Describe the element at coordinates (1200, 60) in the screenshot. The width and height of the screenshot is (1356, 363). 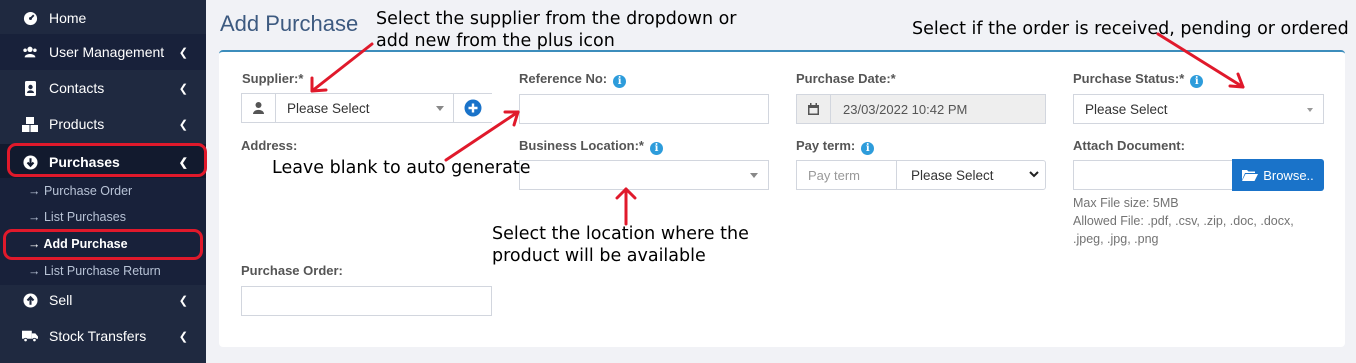
I see `arrow-to-status` at that location.